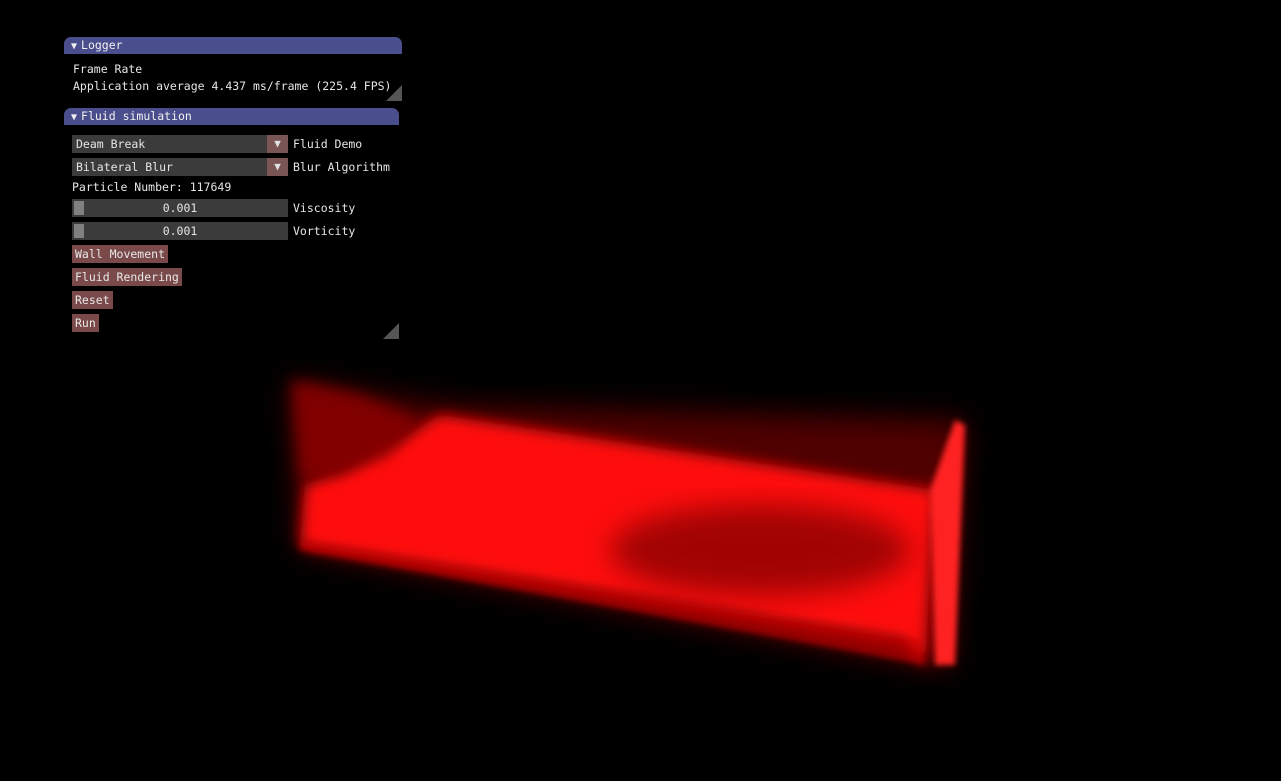  What do you see at coordinates (233, 45) in the screenshot?
I see `logger-title-bar: ▼ Logger` at bounding box center [233, 45].